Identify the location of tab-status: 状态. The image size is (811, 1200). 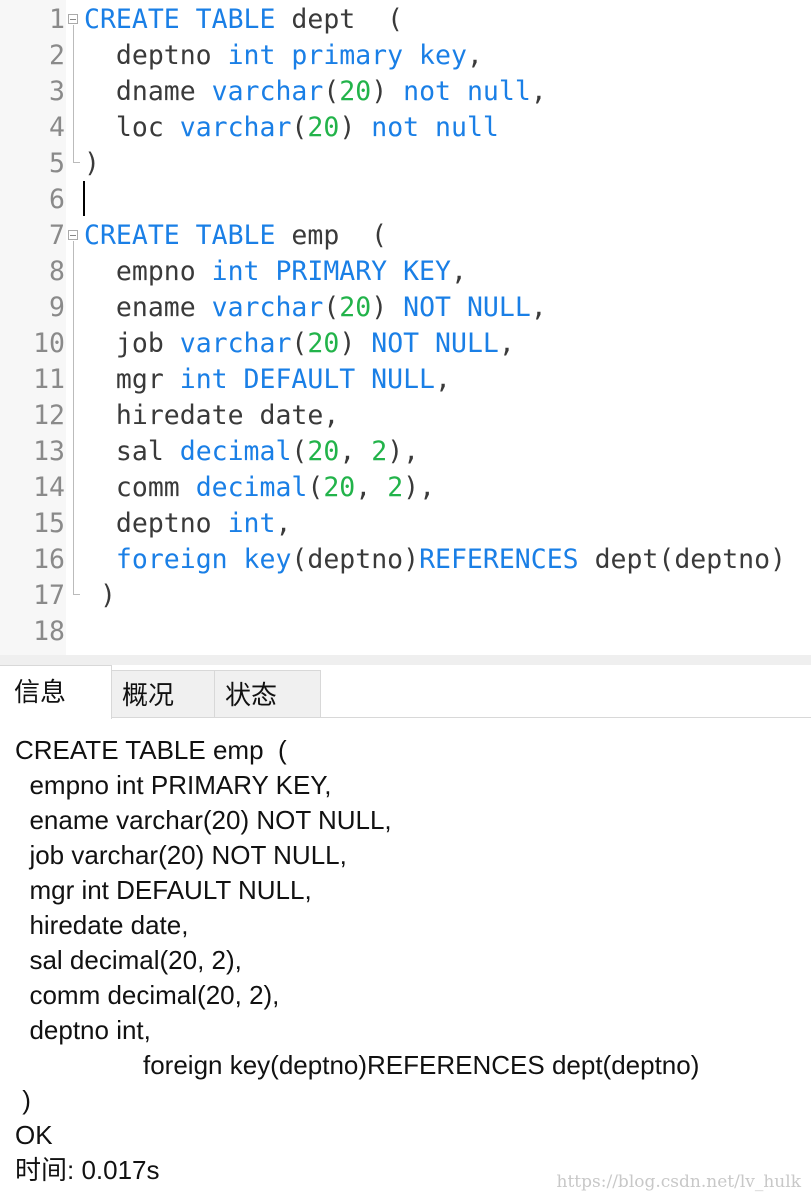
(267, 694).